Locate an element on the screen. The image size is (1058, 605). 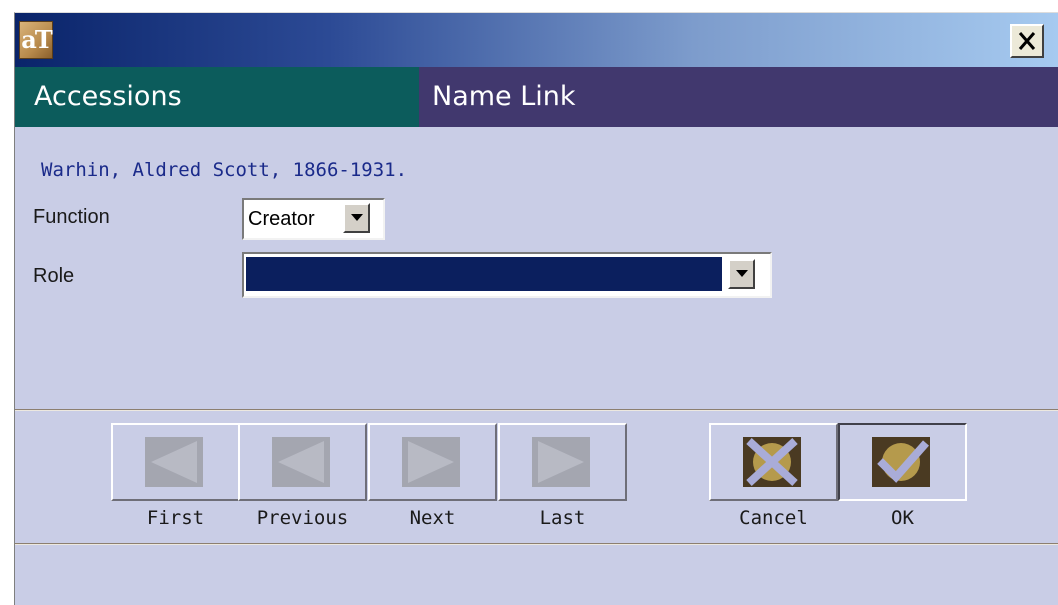
first-button is located at coordinates (175, 462).